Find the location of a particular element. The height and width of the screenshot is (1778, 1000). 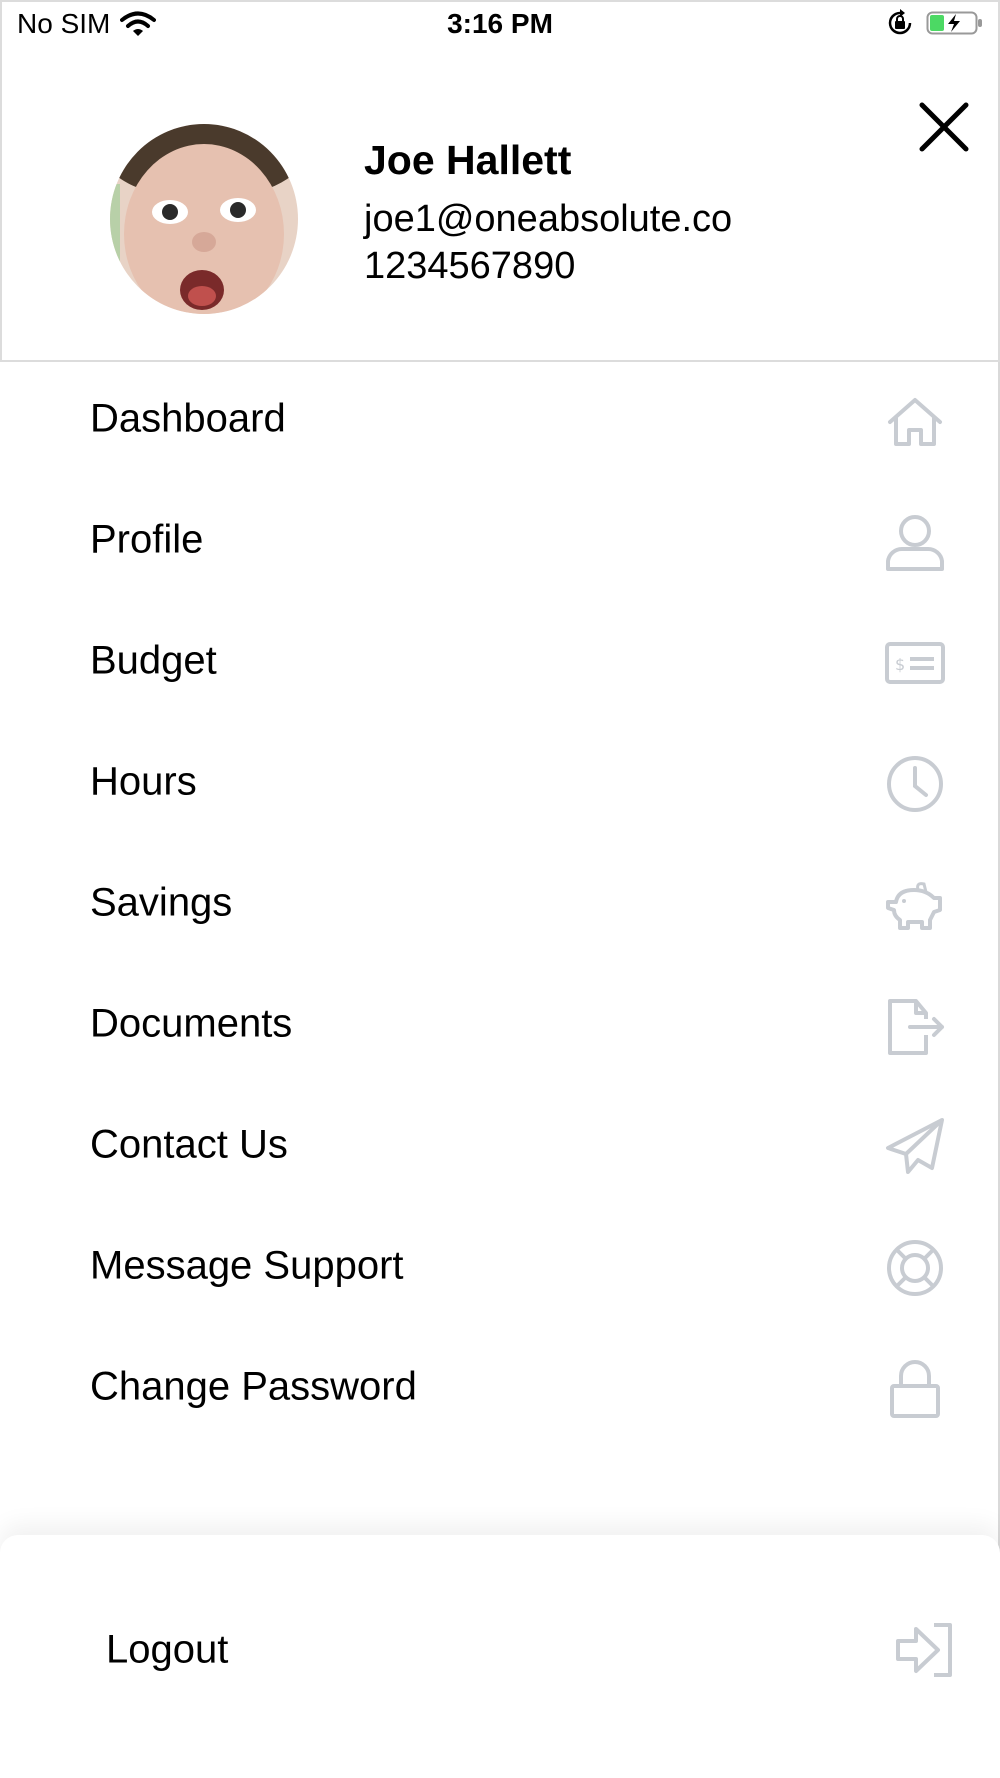

close-icon is located at coordinates (944, 127).